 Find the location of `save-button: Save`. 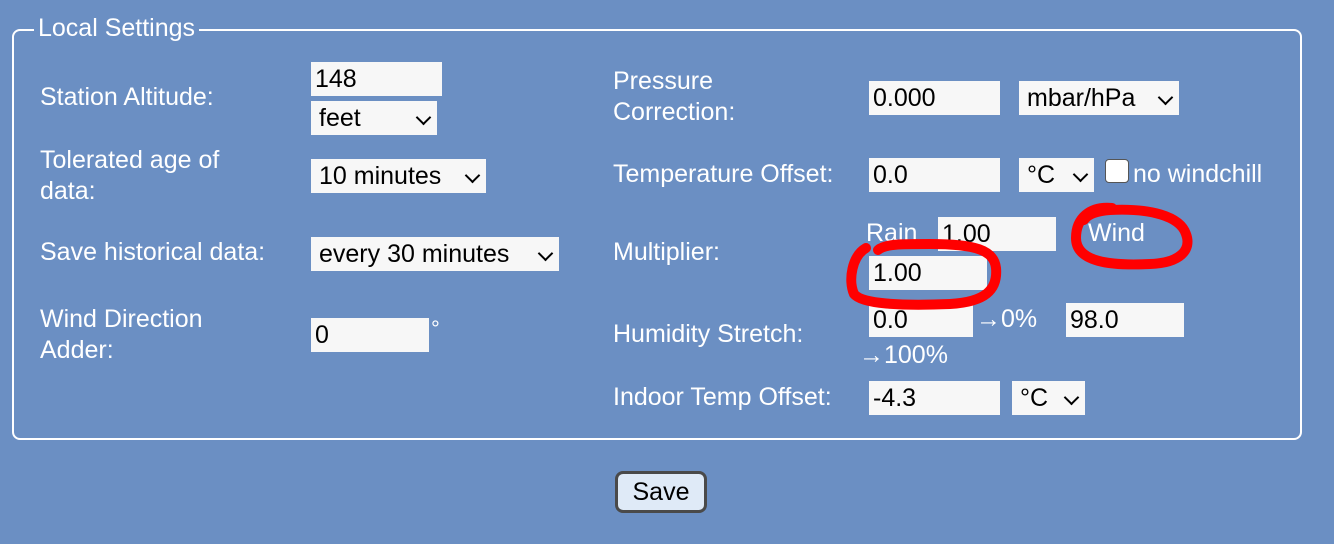

save-button: Save is located at coordinates (661, 492).